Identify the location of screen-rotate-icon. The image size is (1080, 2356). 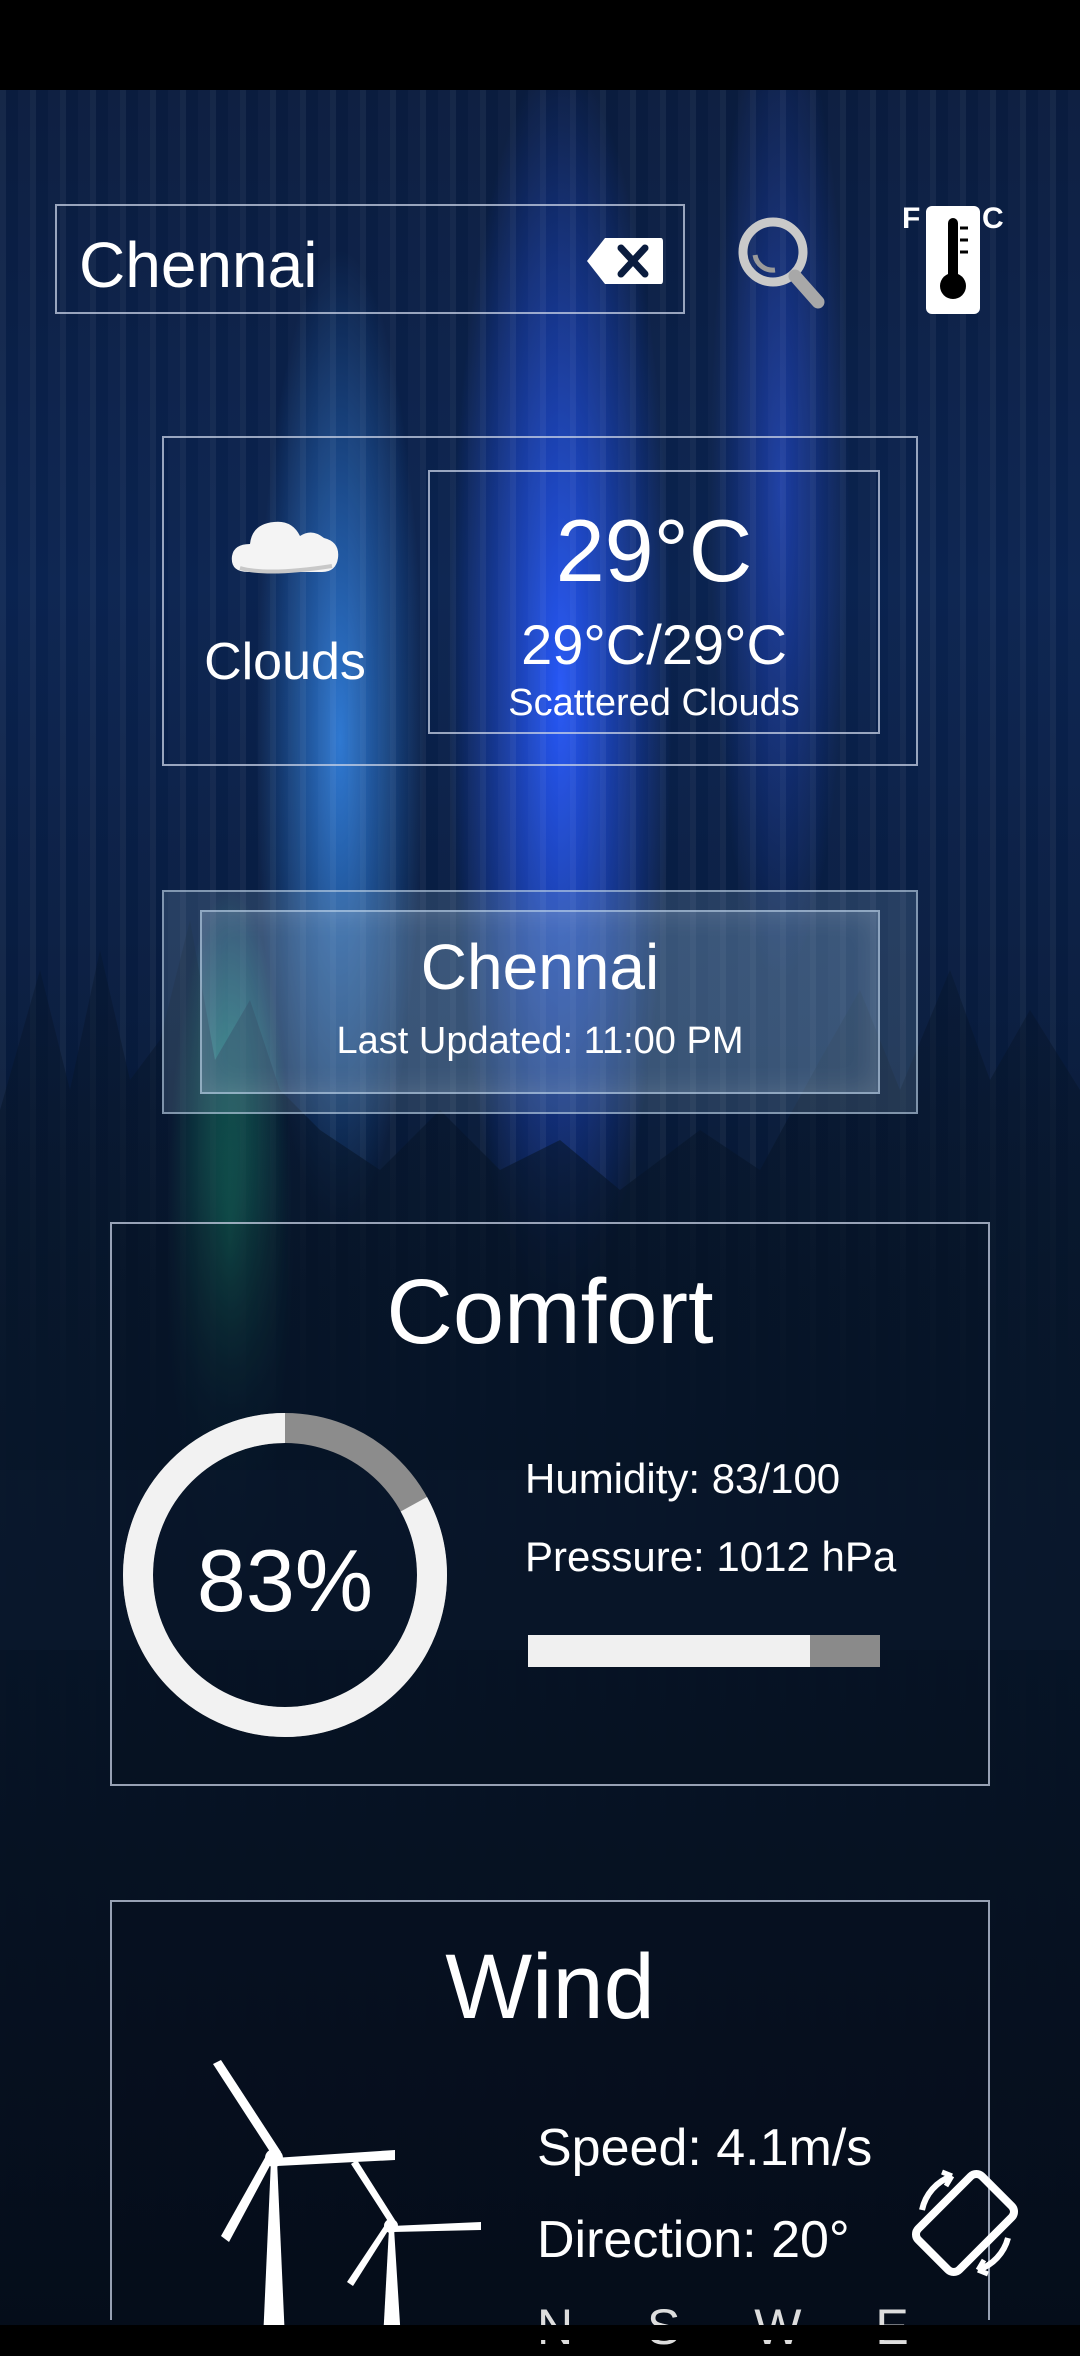
(965, 2223).